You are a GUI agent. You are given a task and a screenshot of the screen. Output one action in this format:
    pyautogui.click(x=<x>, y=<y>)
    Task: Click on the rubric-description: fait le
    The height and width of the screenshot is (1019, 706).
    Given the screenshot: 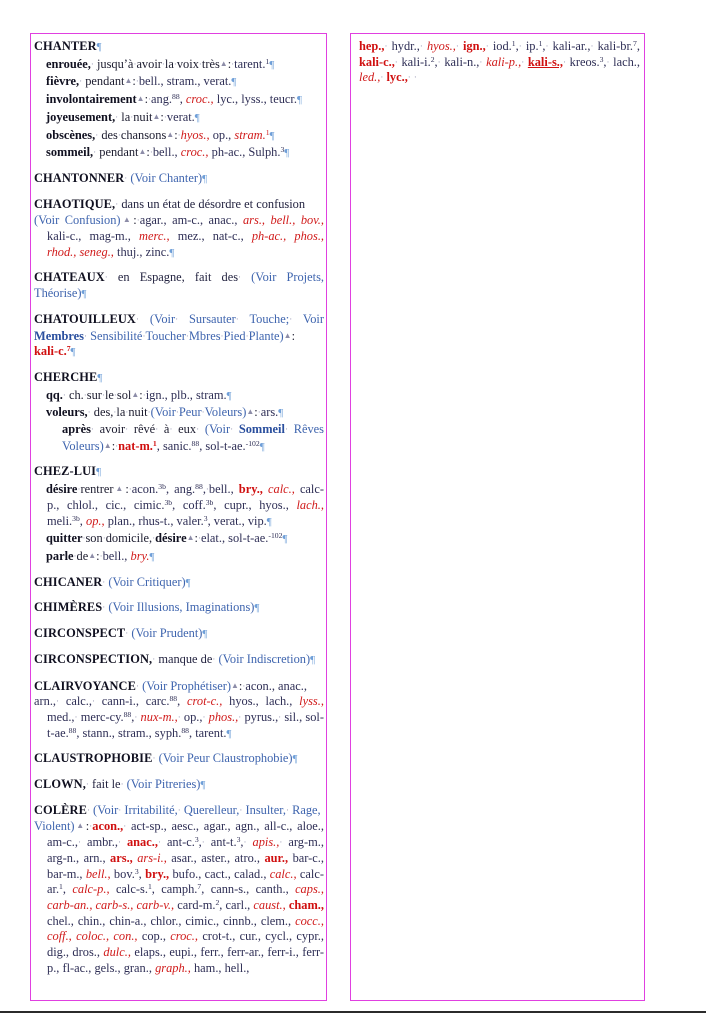 What is the action you would take?
    pyautogui.click(x=106, y=784)
    